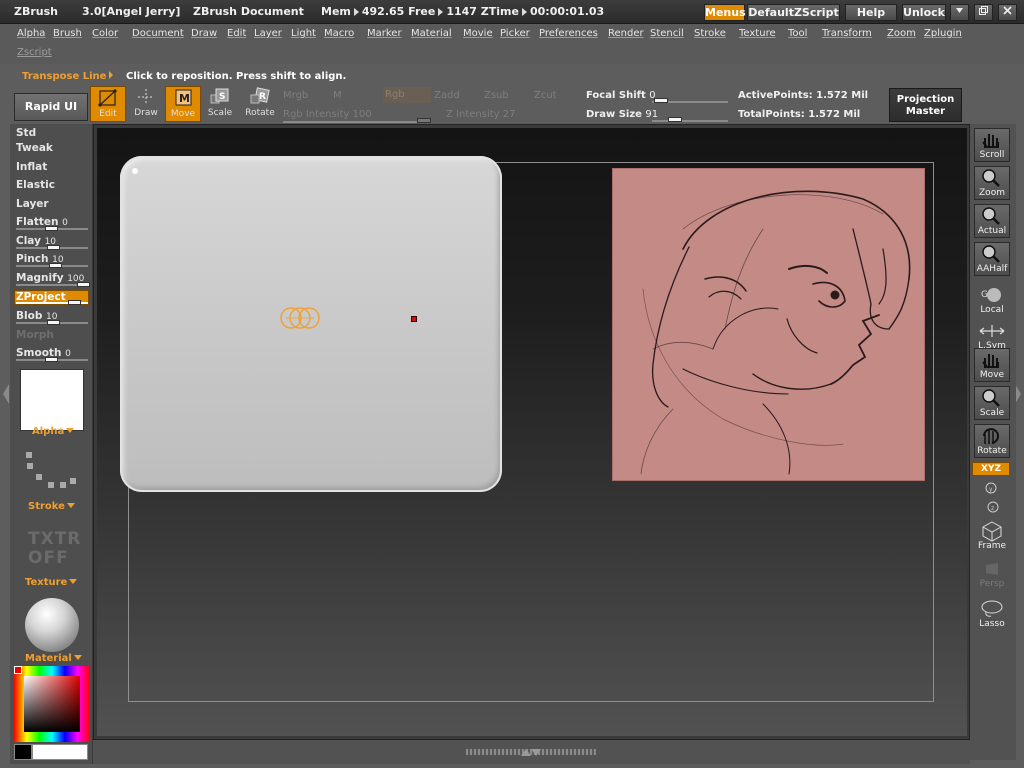 Image resolution: width=1024 pixels, height=768 pixels. I want to click on menu-preferences: Preferences, so click(568, 33).